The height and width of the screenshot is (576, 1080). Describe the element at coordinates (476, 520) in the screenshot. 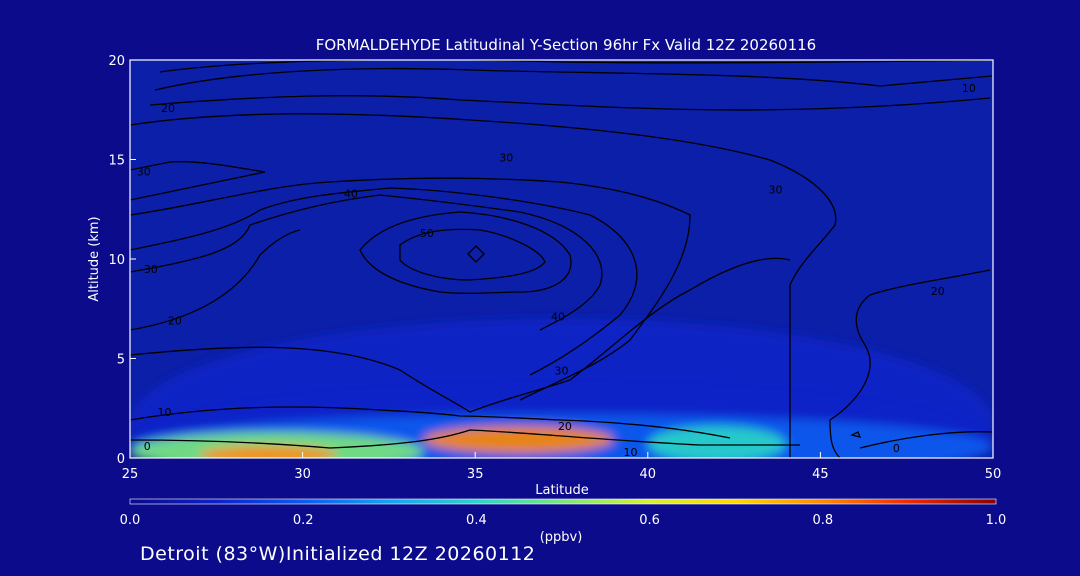

I see `colorbar-tick-label: 0.4` at that location.